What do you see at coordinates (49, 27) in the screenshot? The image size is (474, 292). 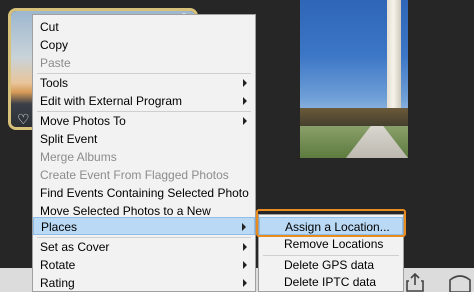 I see `menu-item-label: Cut` at bounding box center [49, 27].